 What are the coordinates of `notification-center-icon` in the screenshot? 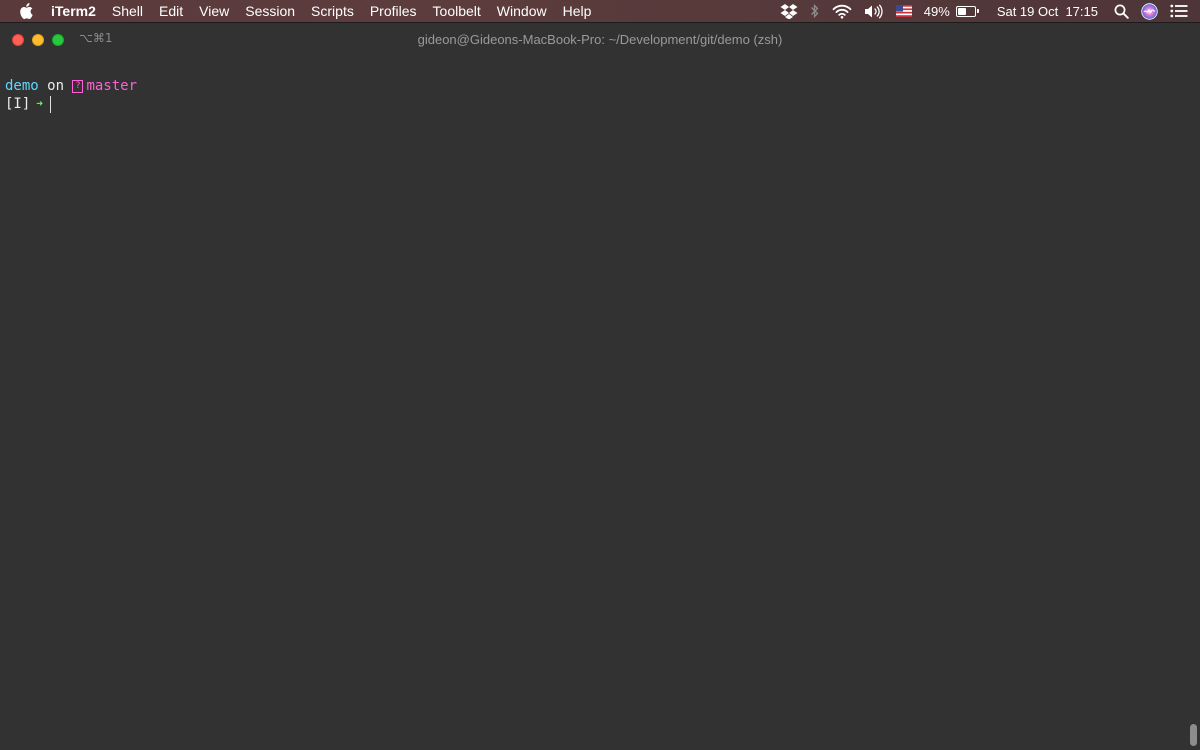 It's located at (1179, 11).